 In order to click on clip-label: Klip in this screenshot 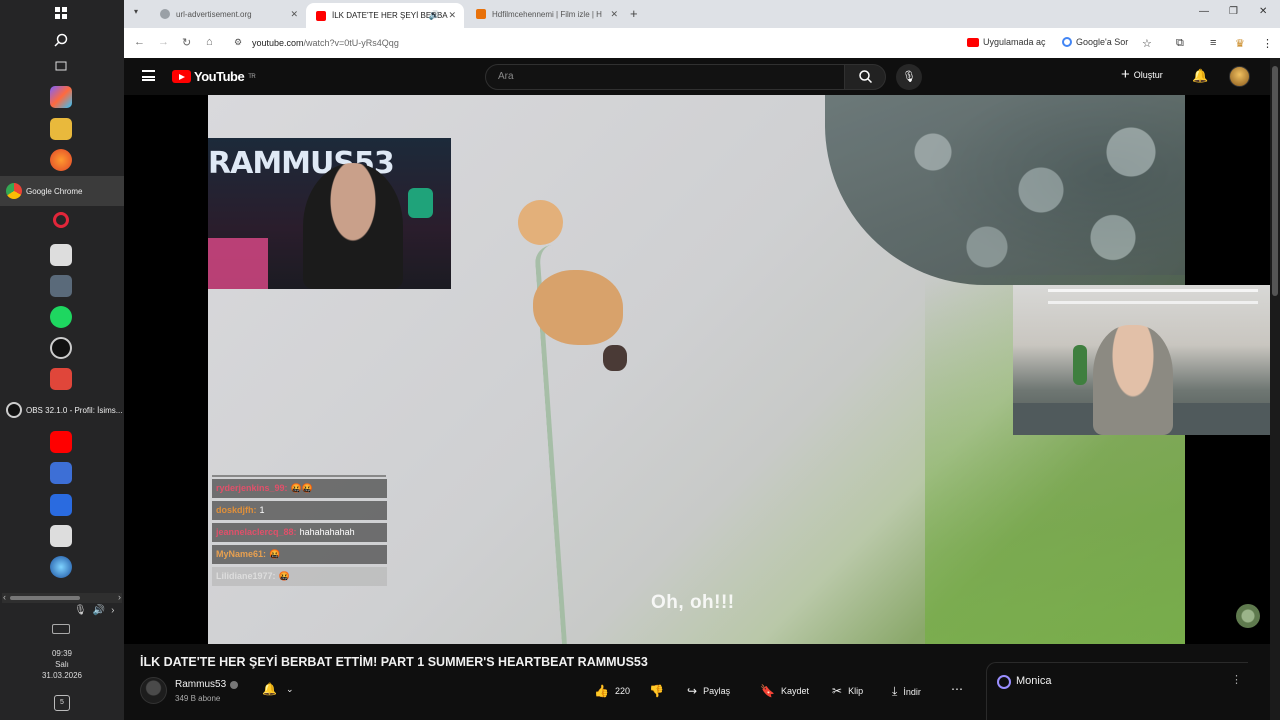, I will do `click(856, 691)`.